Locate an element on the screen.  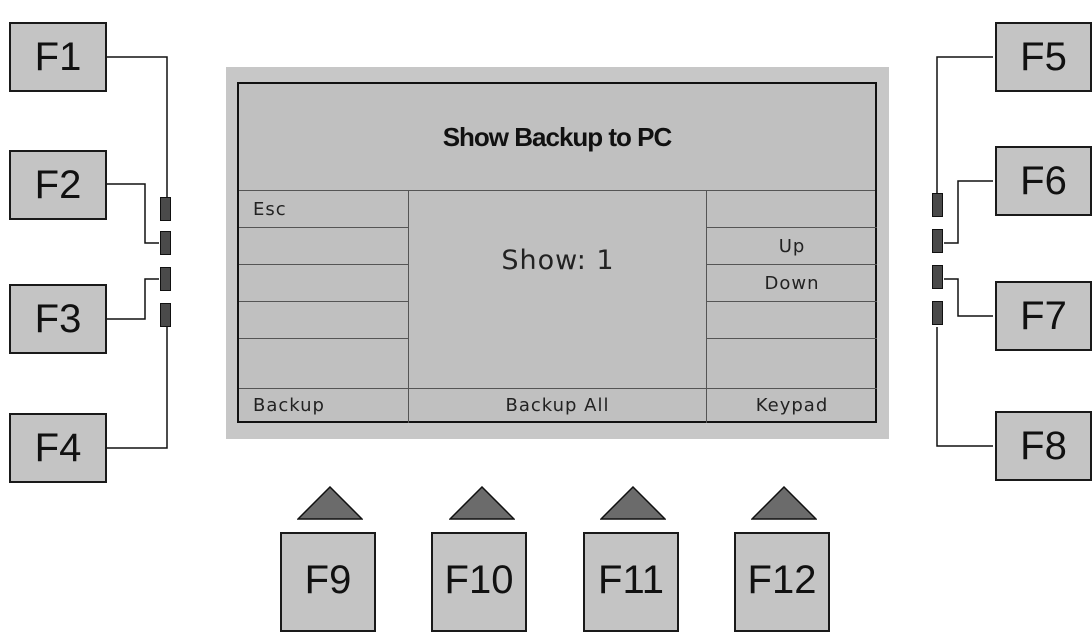
led-indicator-f2 is located at coordinates (165, 243).